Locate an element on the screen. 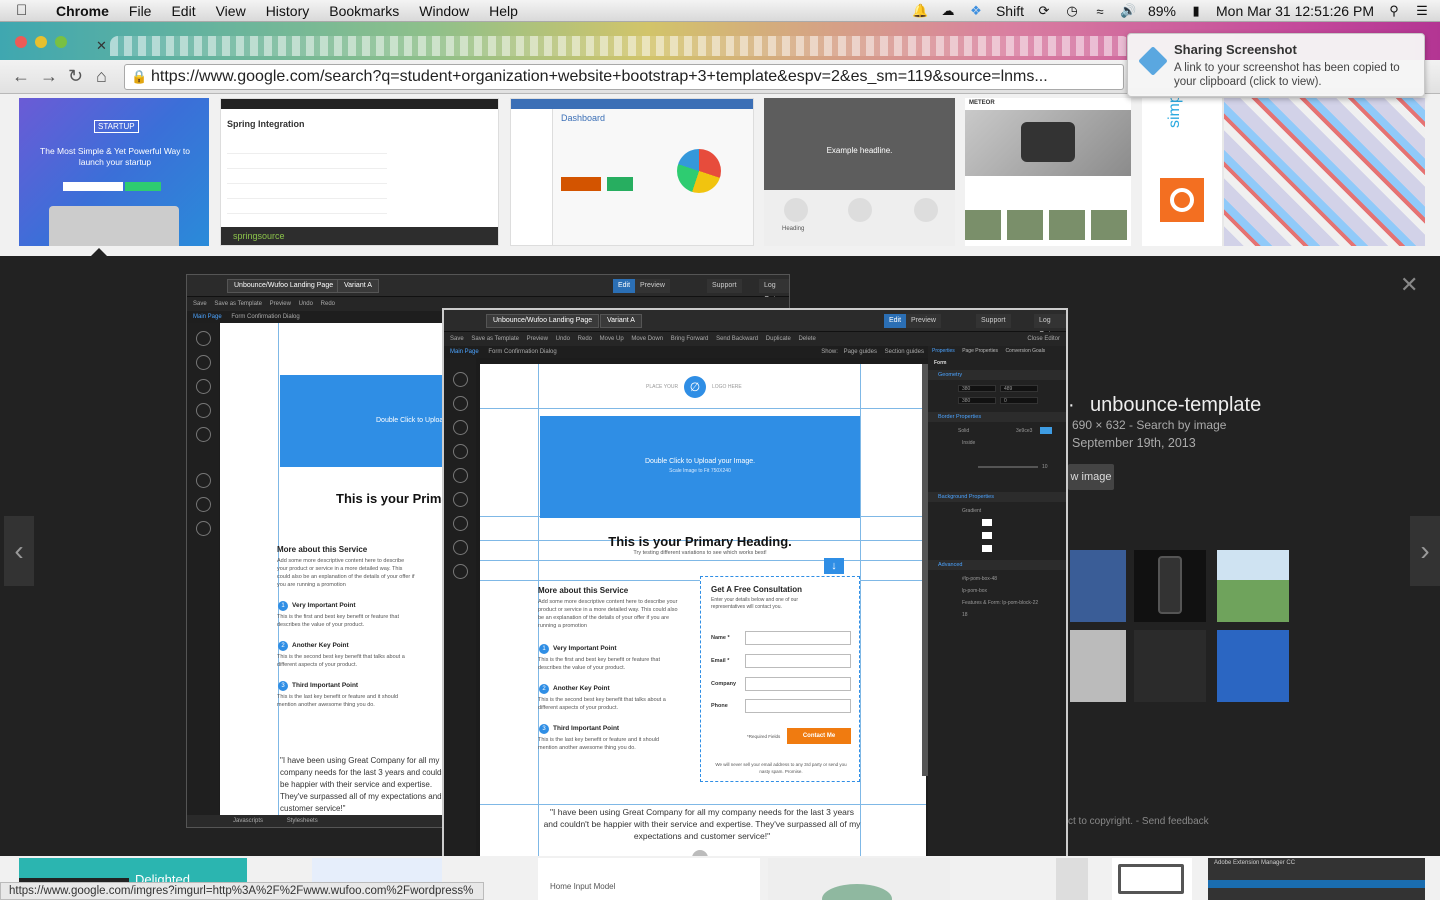  tab-page-properties: Page Properties is located at coordinates (980, 351).